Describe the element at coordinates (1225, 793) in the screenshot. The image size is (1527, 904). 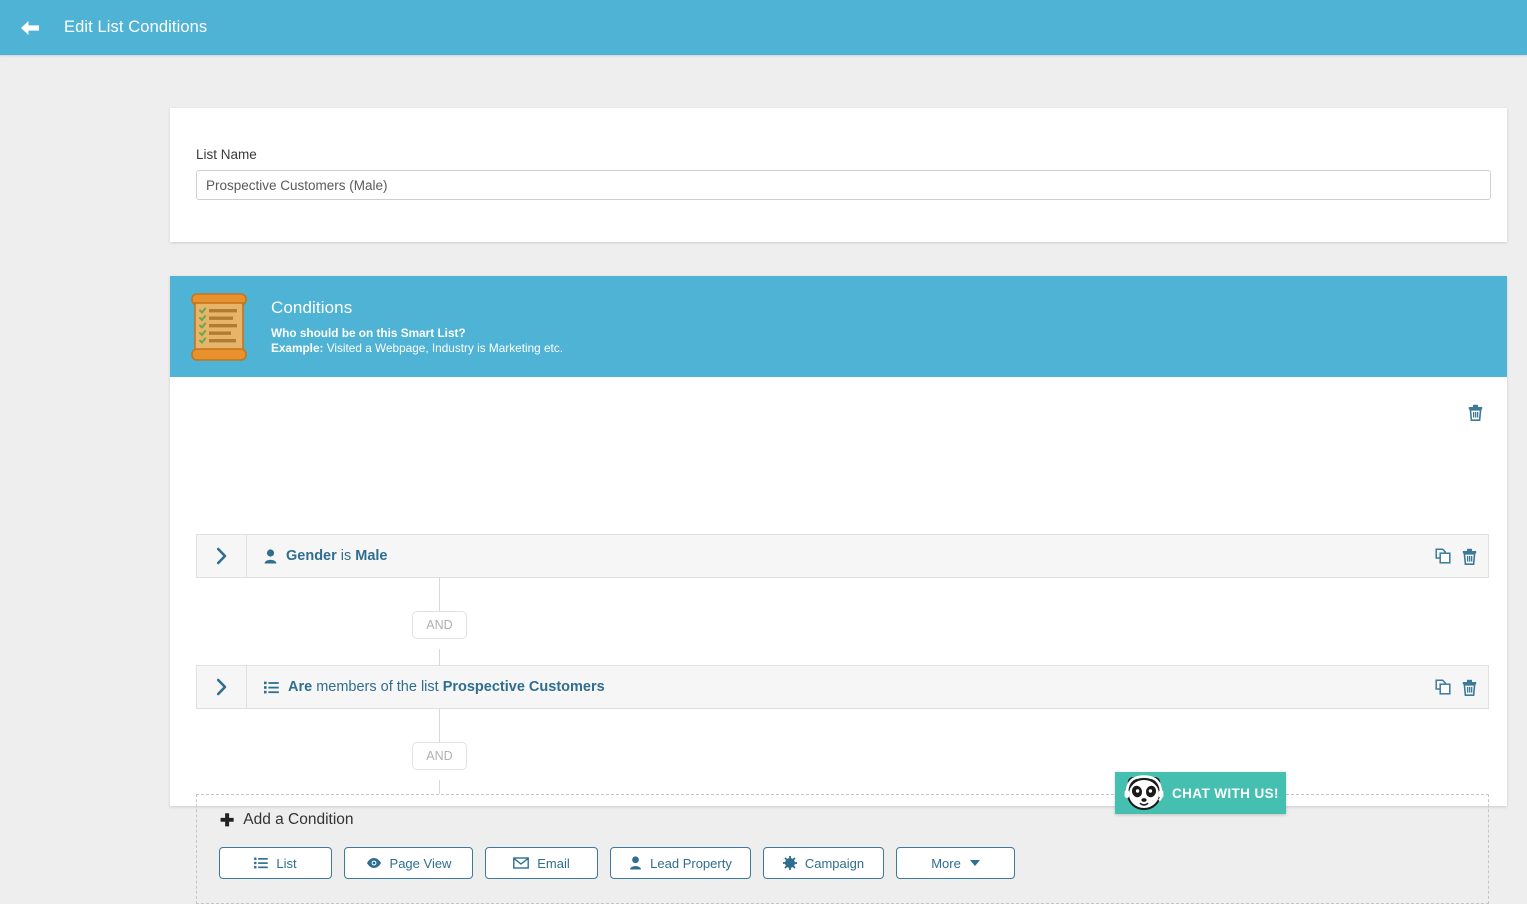
I see `chat-widget-label: CHAT WITH US!` at that location.